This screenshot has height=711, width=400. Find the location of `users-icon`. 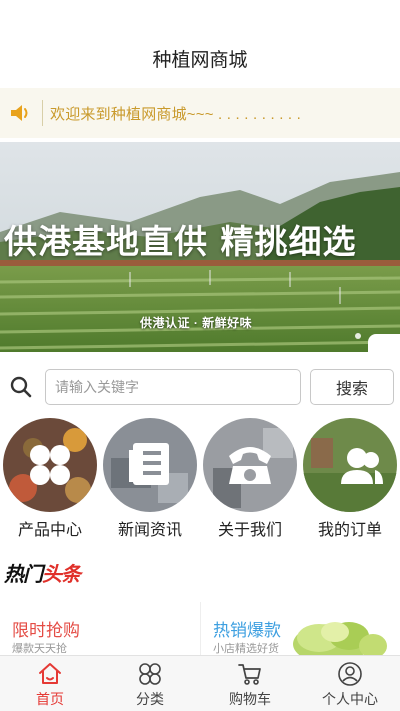

users-icon is located at coordinates (350, 465).